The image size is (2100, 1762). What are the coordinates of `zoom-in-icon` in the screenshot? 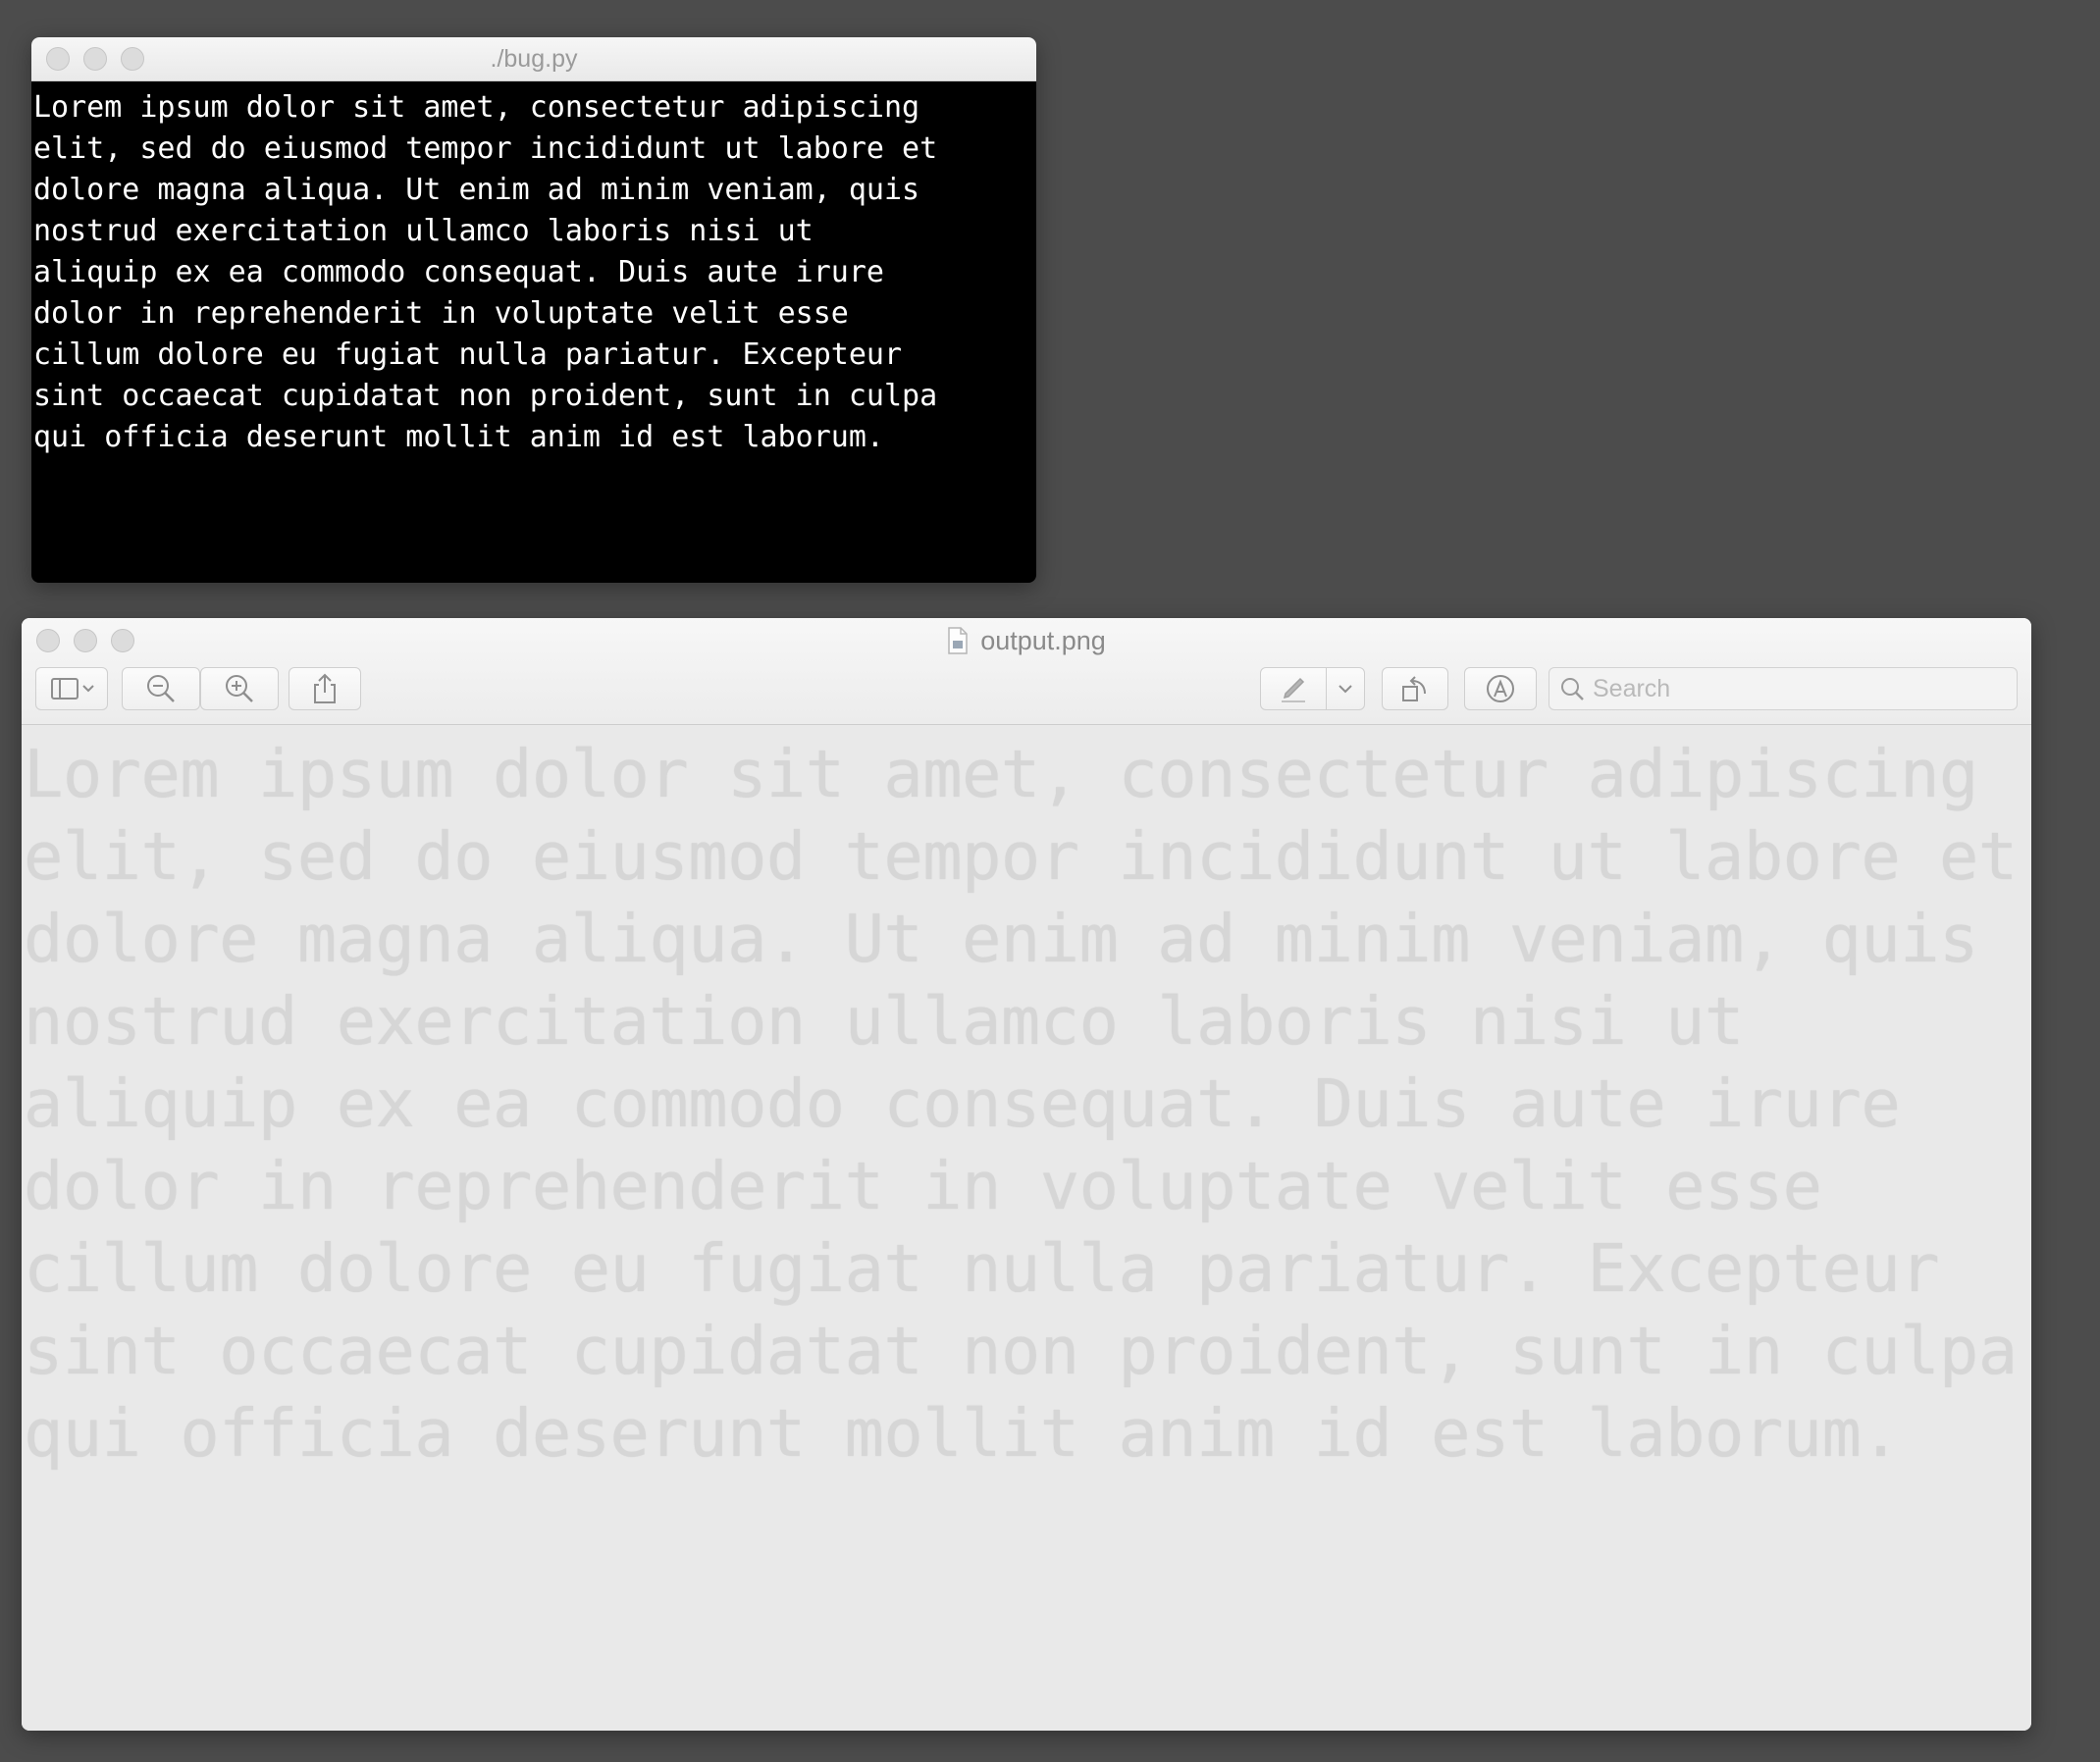 It's located at (239, 688).